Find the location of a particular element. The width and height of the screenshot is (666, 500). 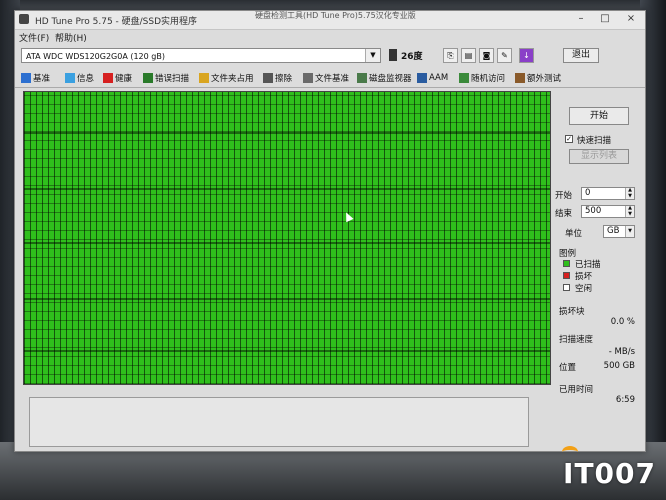

tab-health: 健康 is located at coordinates (117, 78).